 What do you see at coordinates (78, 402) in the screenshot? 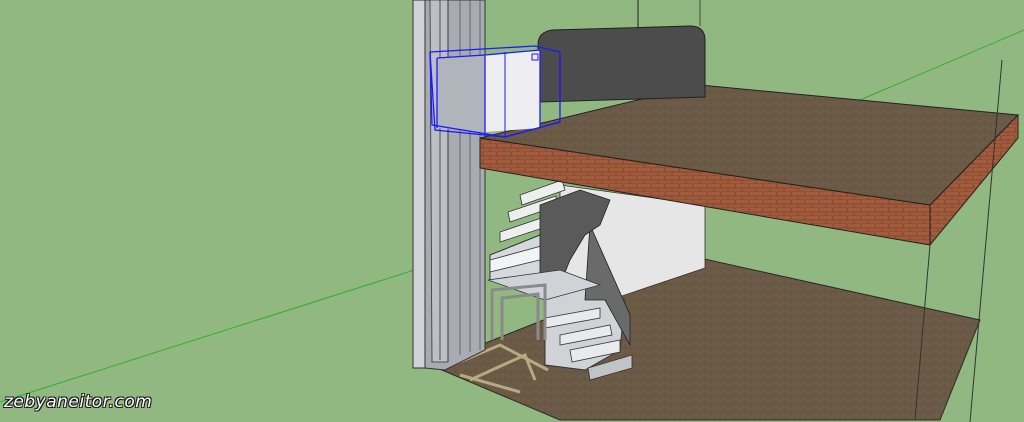
I see `watermark: zebyaneitor.com` at bounding box center [78, 402].